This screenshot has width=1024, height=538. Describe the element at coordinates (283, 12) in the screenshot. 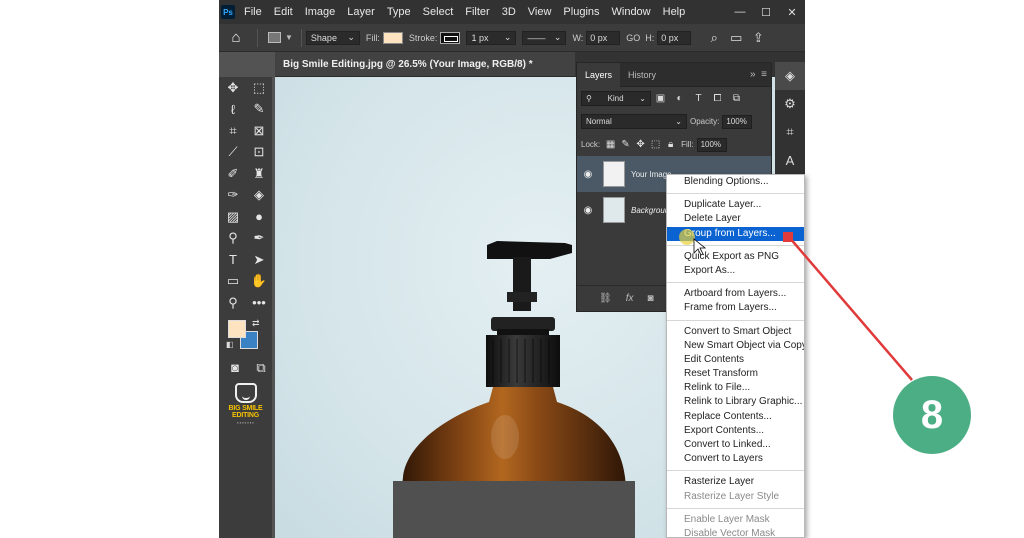

I see `menu-edit: Edit` at that location.